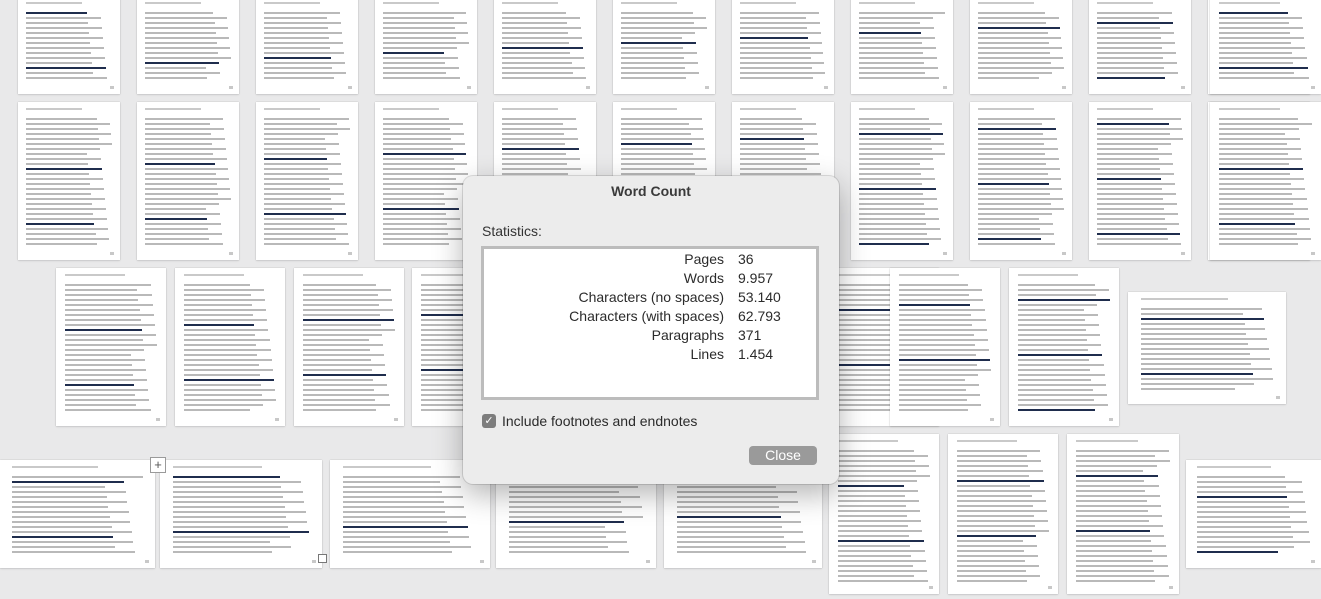  Describe the element at coordinates (322, 558) in the screenshot. I see `resize-handle` at that location.